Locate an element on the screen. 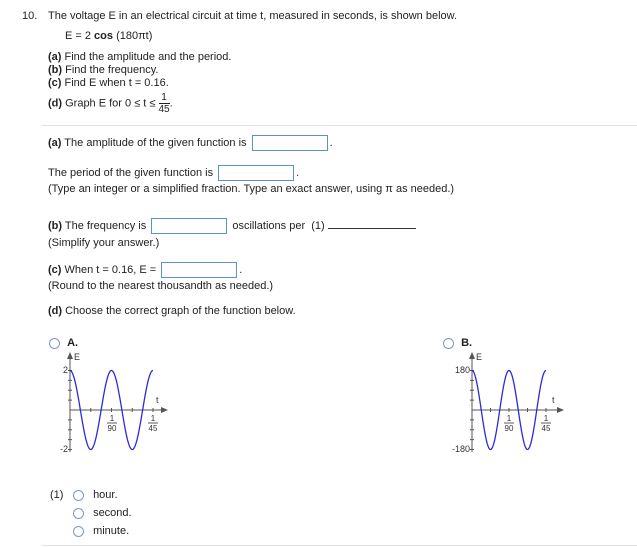 Image resolution: width=637 pixels, height=547 pixels. e-value-row: (c) When t = 0.16, E = . is located at coordinates (145, 270).